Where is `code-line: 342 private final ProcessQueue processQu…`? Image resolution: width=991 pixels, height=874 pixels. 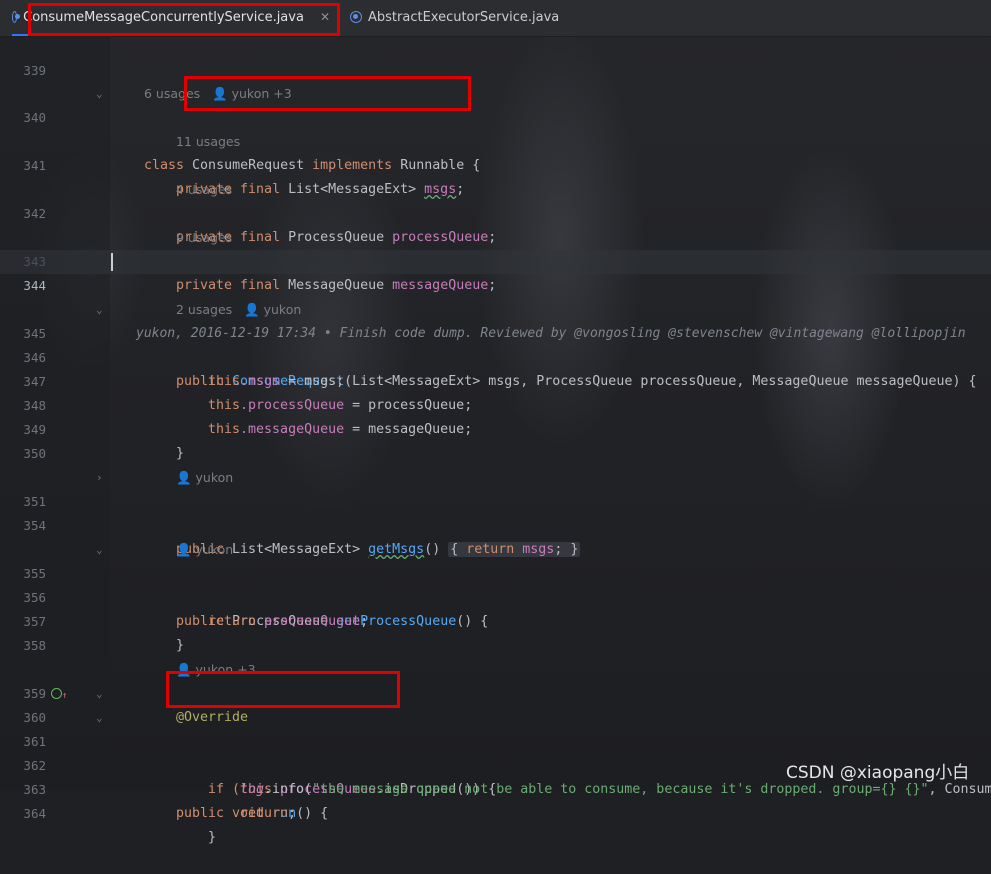
code-line: 342 private final ProcessQueue processQu… is located at coordinates (495, 211).